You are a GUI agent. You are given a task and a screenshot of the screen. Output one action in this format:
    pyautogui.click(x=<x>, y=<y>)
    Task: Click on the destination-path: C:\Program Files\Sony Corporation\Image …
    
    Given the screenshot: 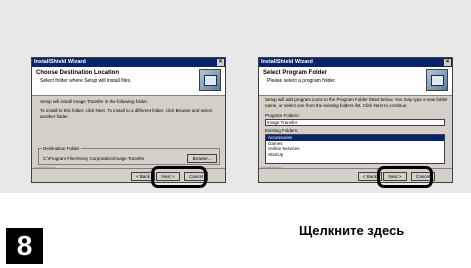 What is the action you would take?
    pyautogui.click(x=94, y=158)
    